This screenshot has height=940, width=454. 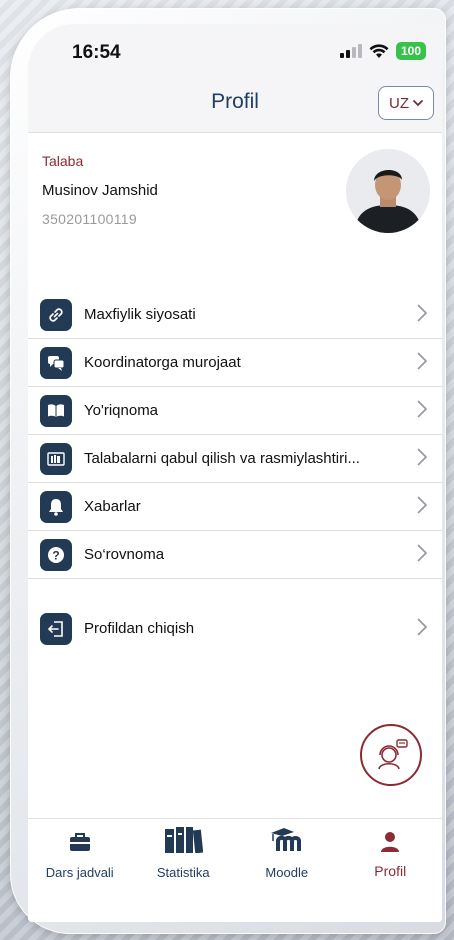 I want to click on menu-item-label: So‘rovnoma, so click(x=124, y=554).